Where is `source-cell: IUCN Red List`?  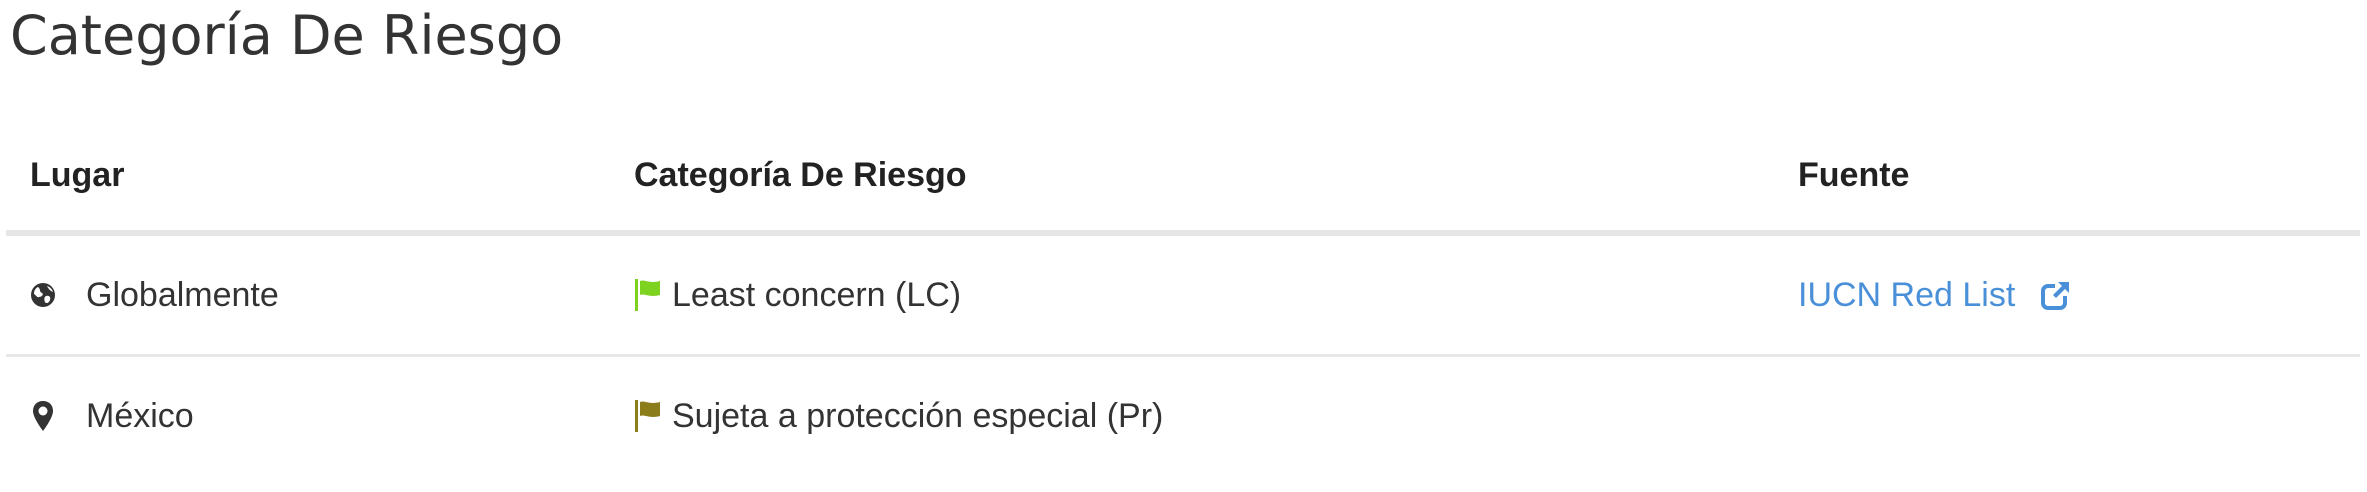 source-cell: IUCN Red List is located at coordinates (2067, 295).